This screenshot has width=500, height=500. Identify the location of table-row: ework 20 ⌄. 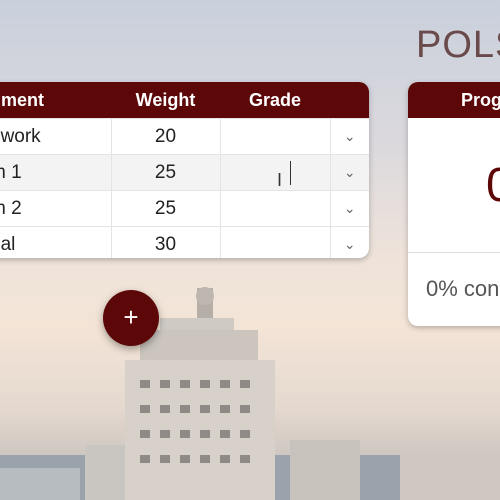
(184, 136).